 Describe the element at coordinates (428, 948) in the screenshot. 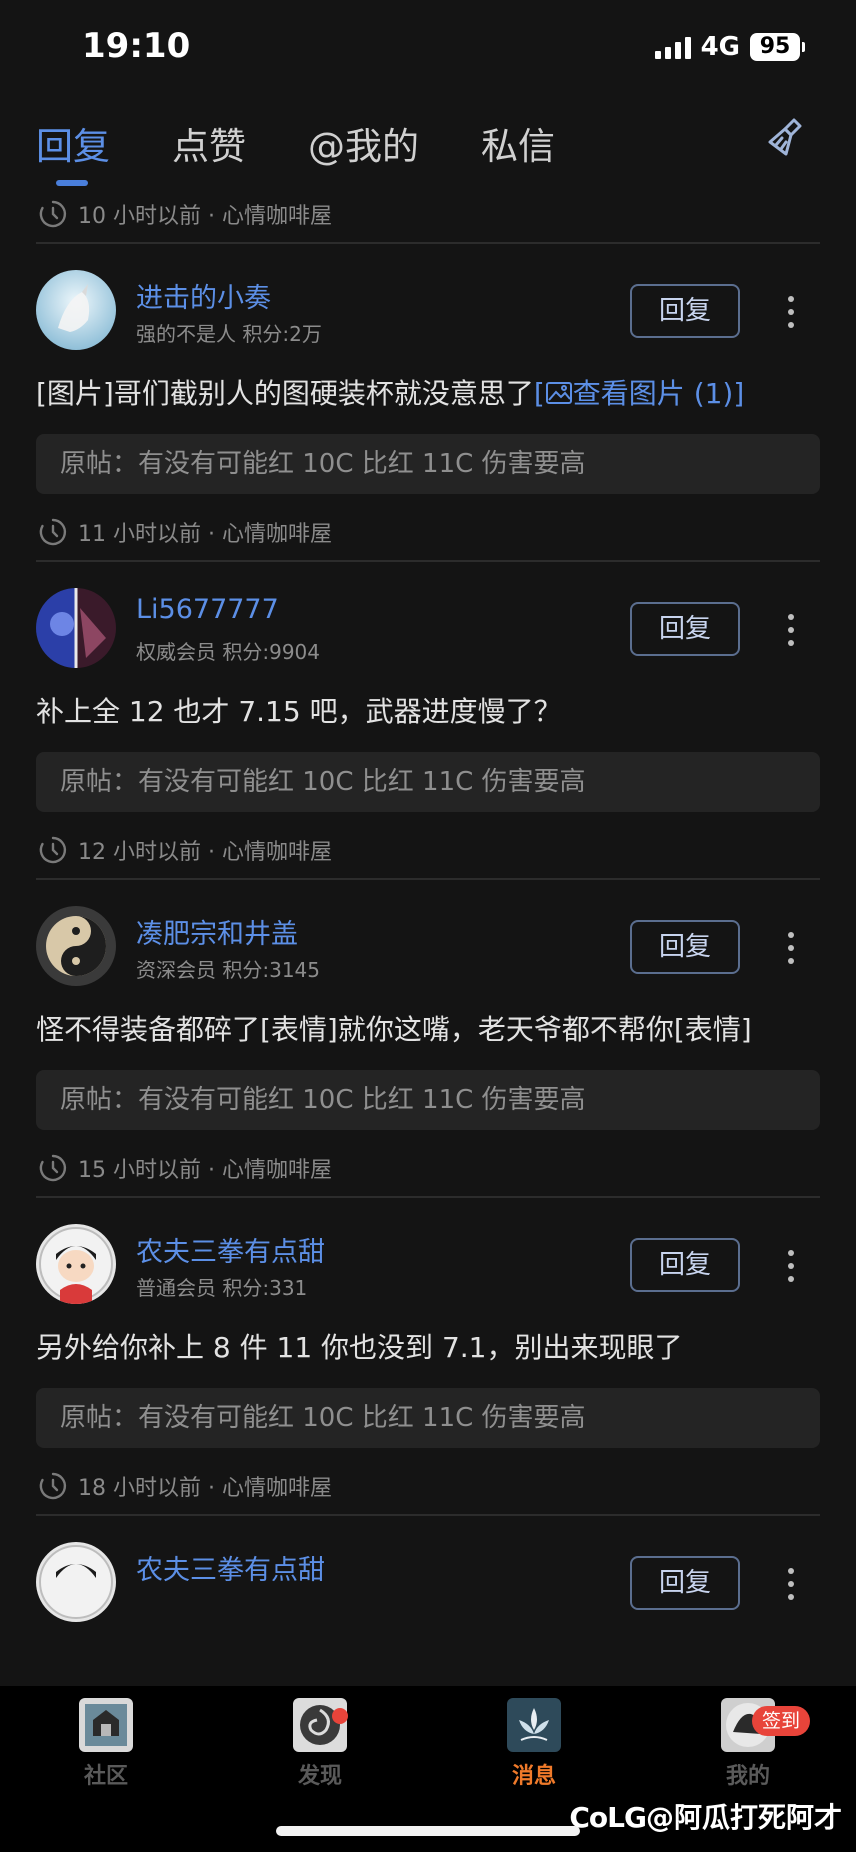

I see `reply-user-row: 凑肥宗和井盖 资深会员 积分:3145 回复` at that location.